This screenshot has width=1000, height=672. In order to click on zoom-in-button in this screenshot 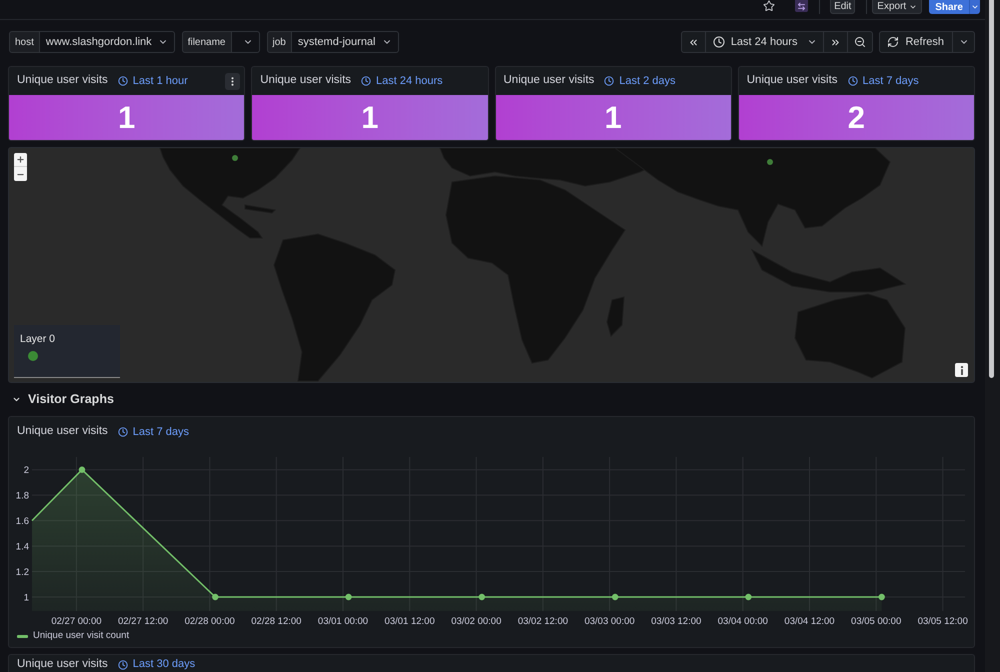, I will do `click(20, 160)`.